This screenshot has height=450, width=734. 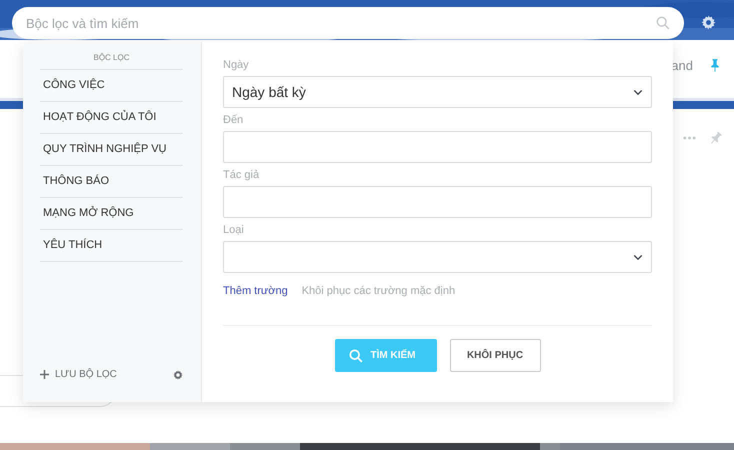 I want to click on filter-item: THÔNG BÁO, so click(x=111, y=182).